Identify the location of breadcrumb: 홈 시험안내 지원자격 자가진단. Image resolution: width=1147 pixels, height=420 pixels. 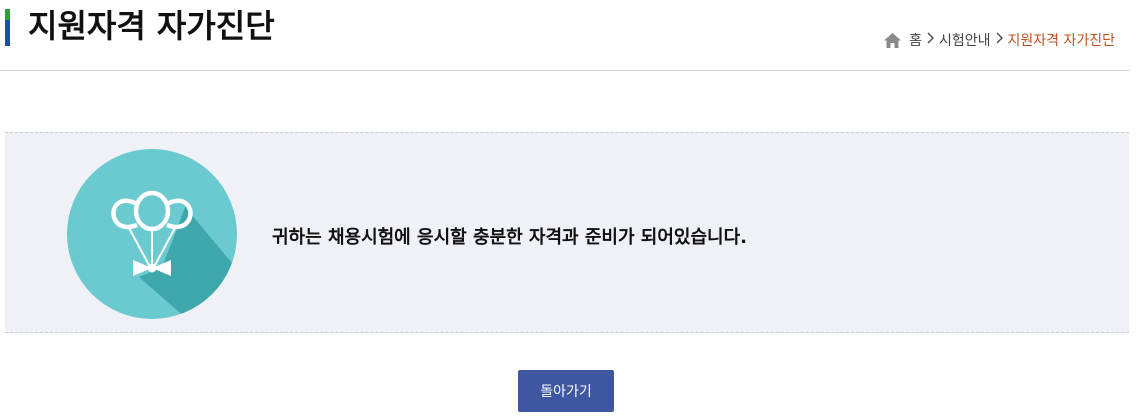
(999, 40).